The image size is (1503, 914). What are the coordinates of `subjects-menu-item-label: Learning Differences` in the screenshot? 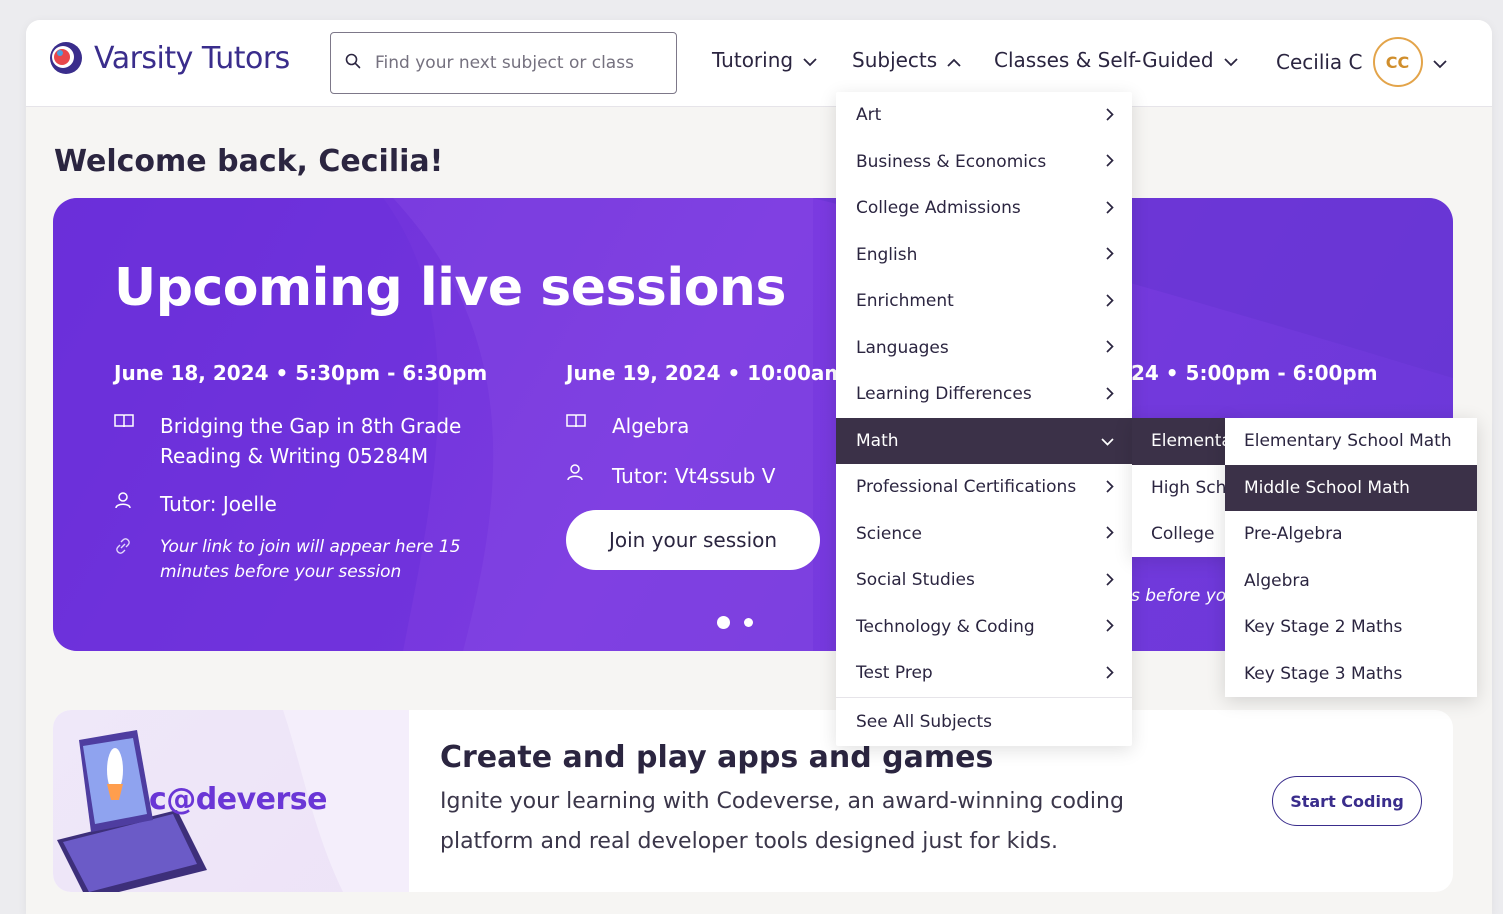 It's located at (944, 394).